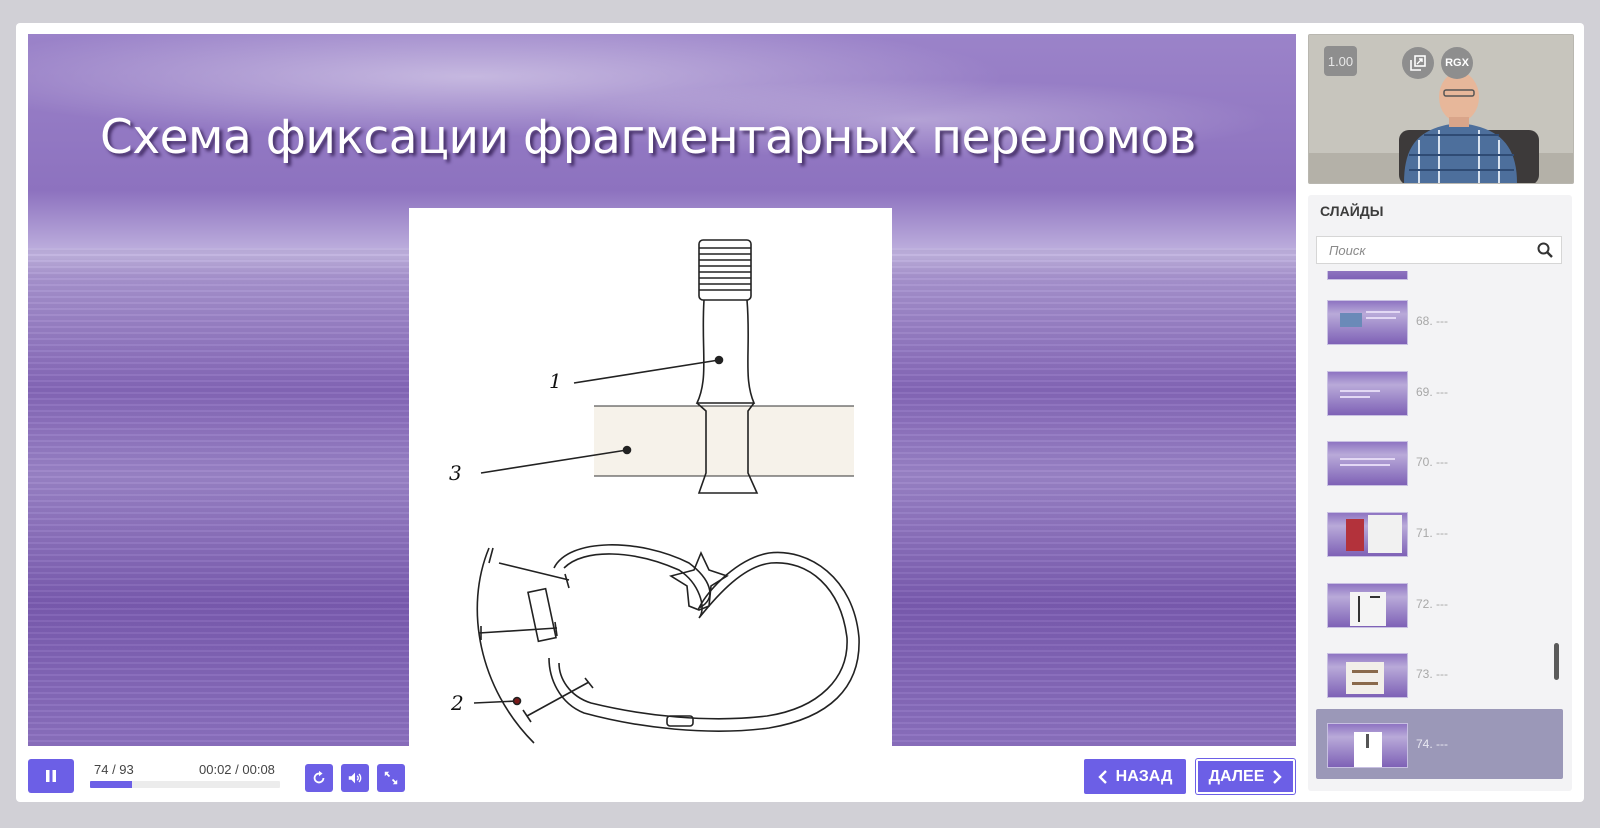 The width and height of the screenshot is (1600, 828). Describe the element at coordinates (1278, 776) in the screenshot. I see `chevron-right-icon` at that location.